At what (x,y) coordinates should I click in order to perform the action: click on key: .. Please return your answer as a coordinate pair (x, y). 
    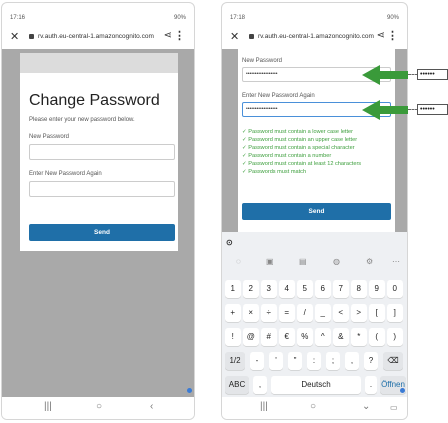
    Looking at the image, I should click on (371, 385).